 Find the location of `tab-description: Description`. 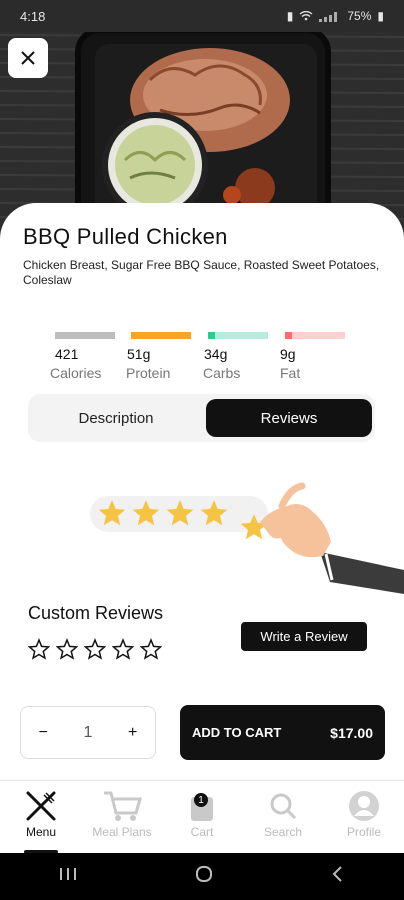

tab-description: Description is located at coordinates (116, 418).